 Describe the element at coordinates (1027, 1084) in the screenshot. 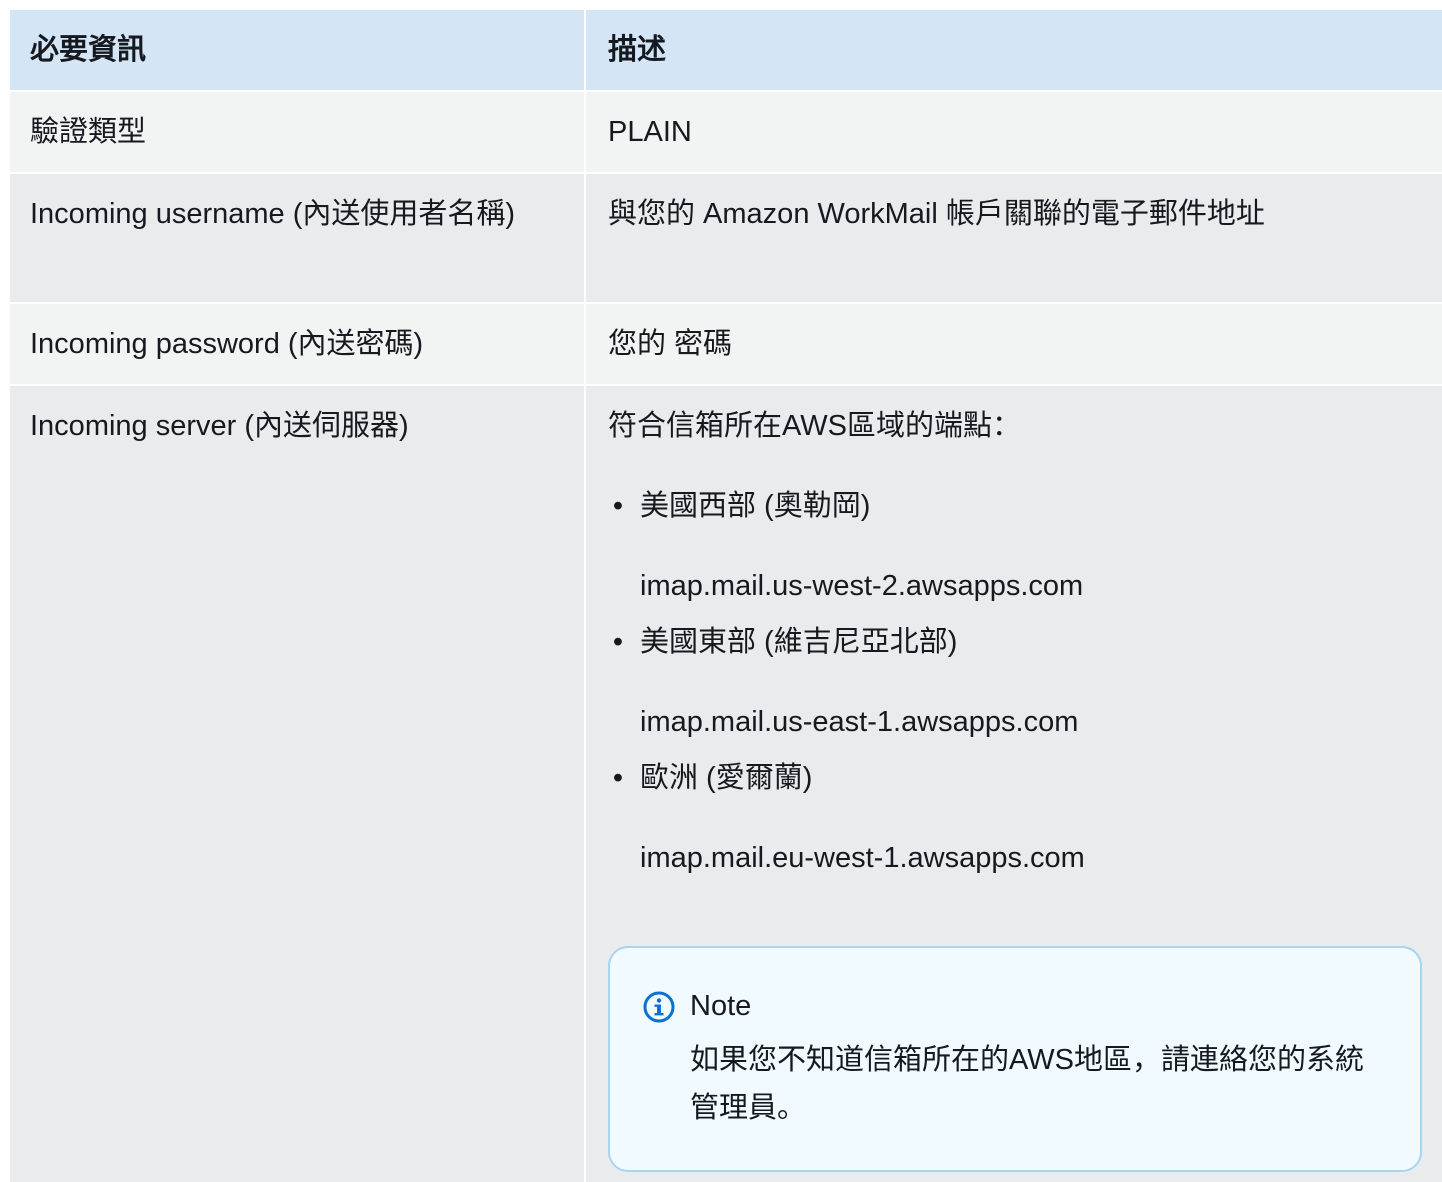

I see `note-text: 如果您不知道信箱所在的AWS地區，請連絡您的系統管理員。` at that location.